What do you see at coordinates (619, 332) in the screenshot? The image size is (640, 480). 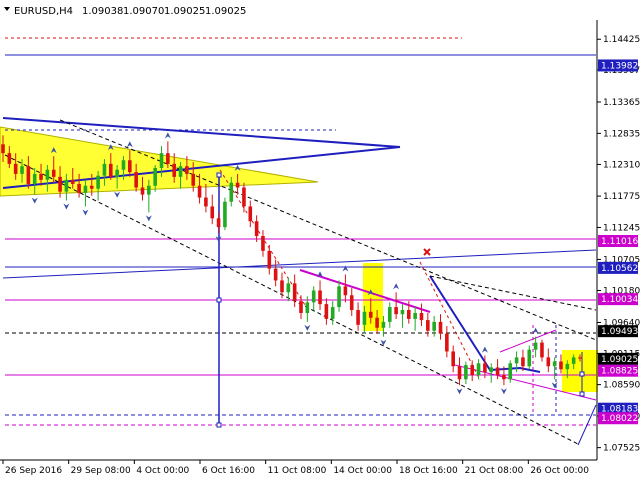 I see `price-tag-label: 1.09493` at bounding box center [619, 332].